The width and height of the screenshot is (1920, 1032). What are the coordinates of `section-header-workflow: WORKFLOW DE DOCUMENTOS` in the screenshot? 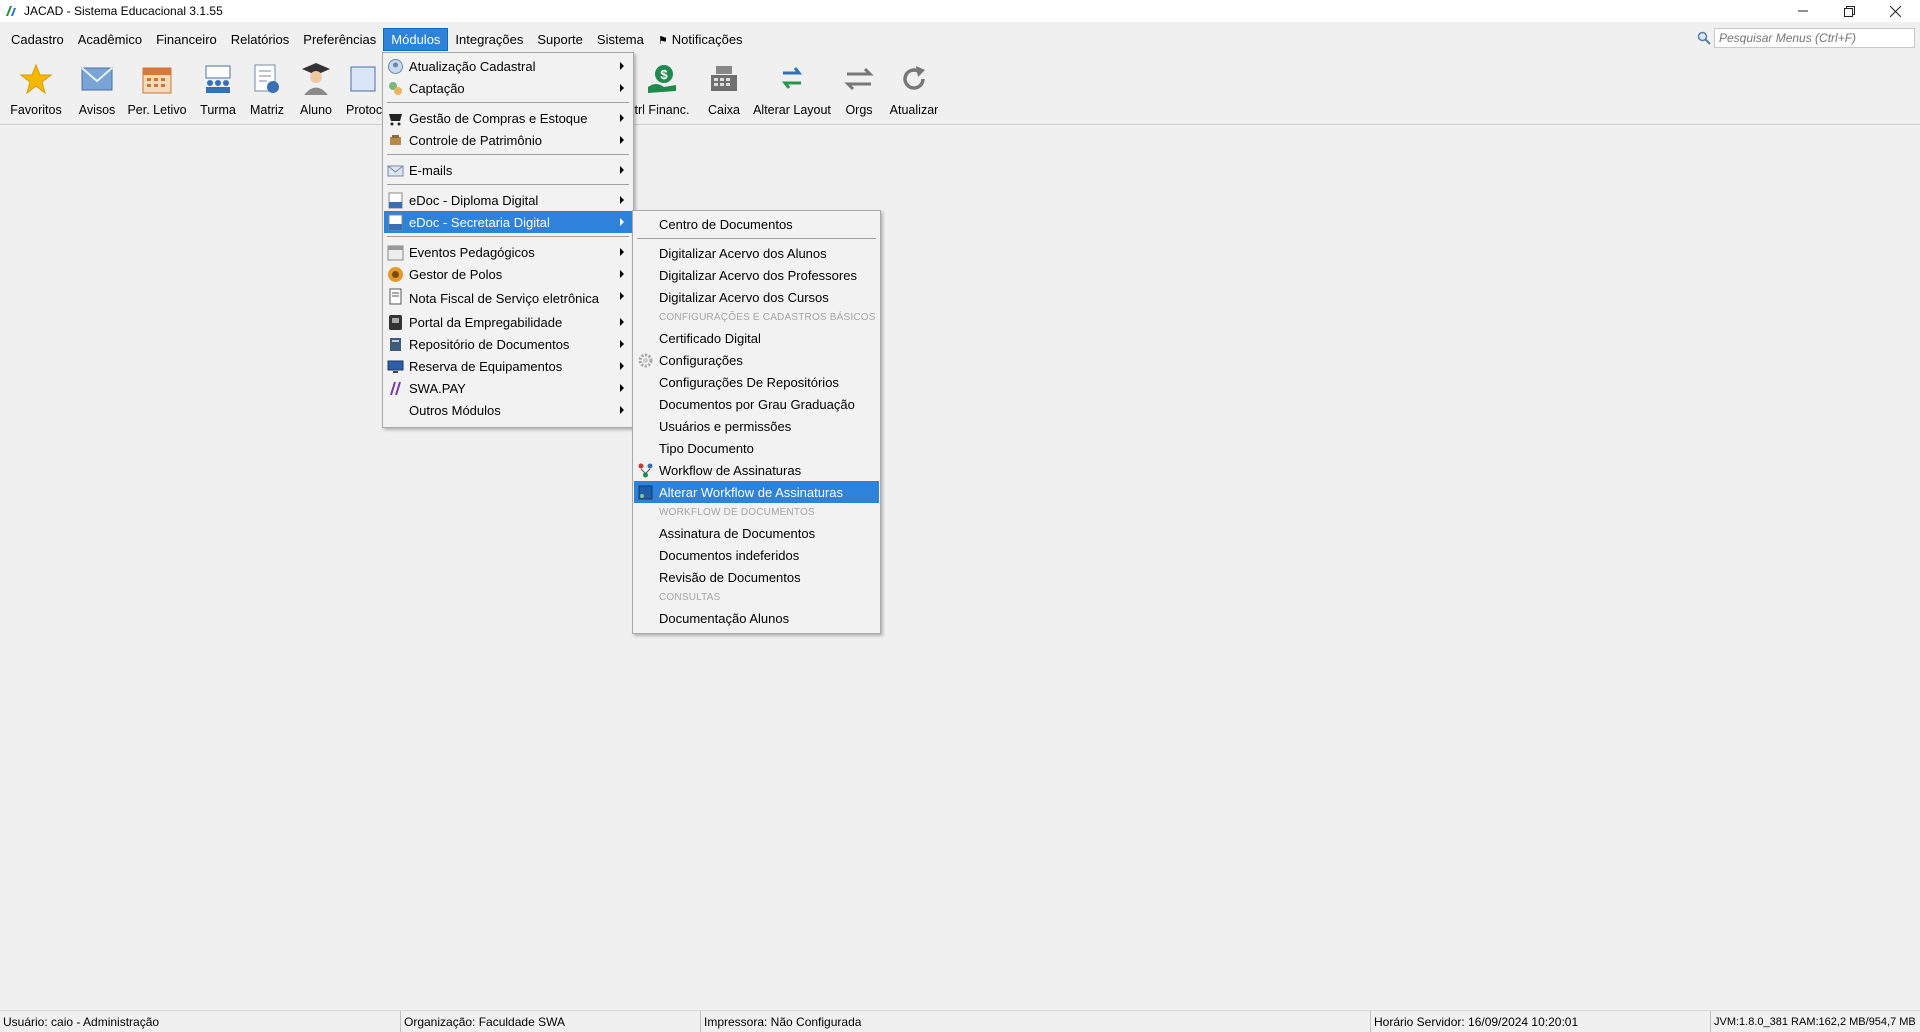 It's located at (737, 512).